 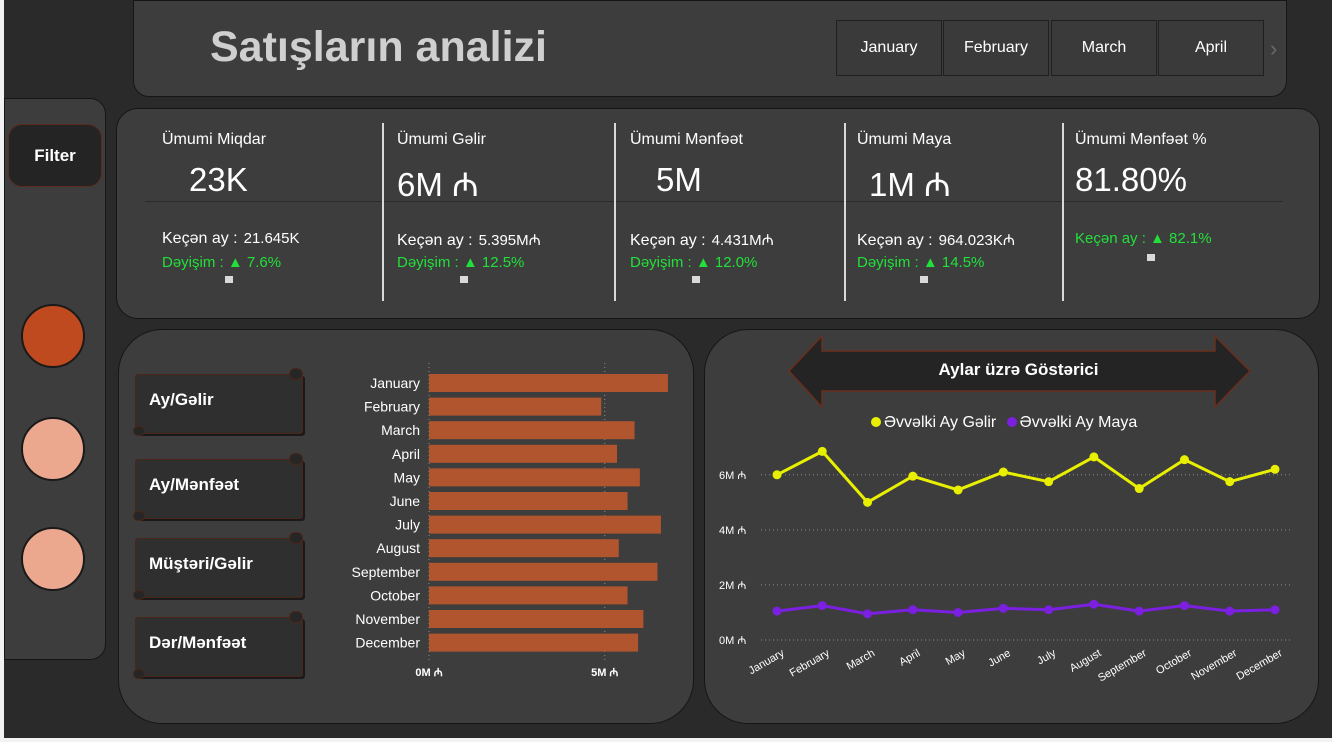 I want to click on bar-december, so click(x=534, y=642).